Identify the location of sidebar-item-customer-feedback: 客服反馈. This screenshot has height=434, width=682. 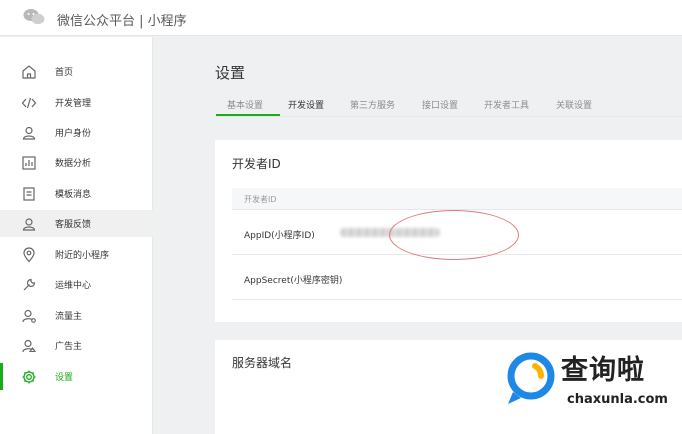
(76, 223).